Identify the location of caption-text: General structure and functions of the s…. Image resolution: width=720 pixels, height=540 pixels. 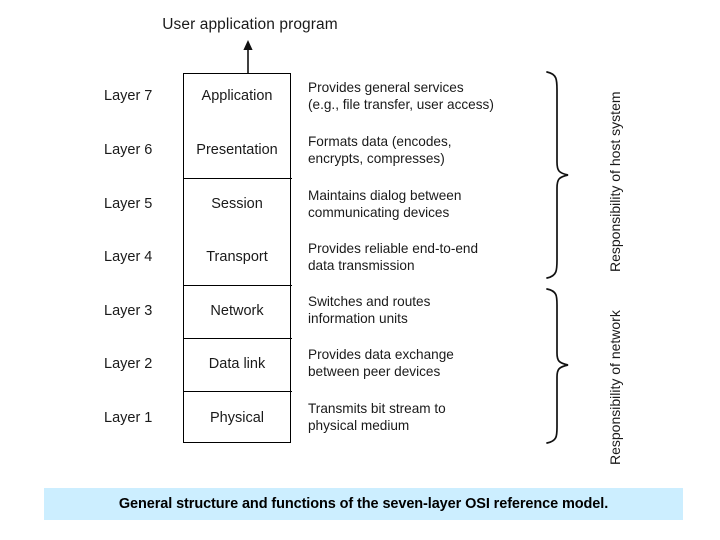
(363, 504).